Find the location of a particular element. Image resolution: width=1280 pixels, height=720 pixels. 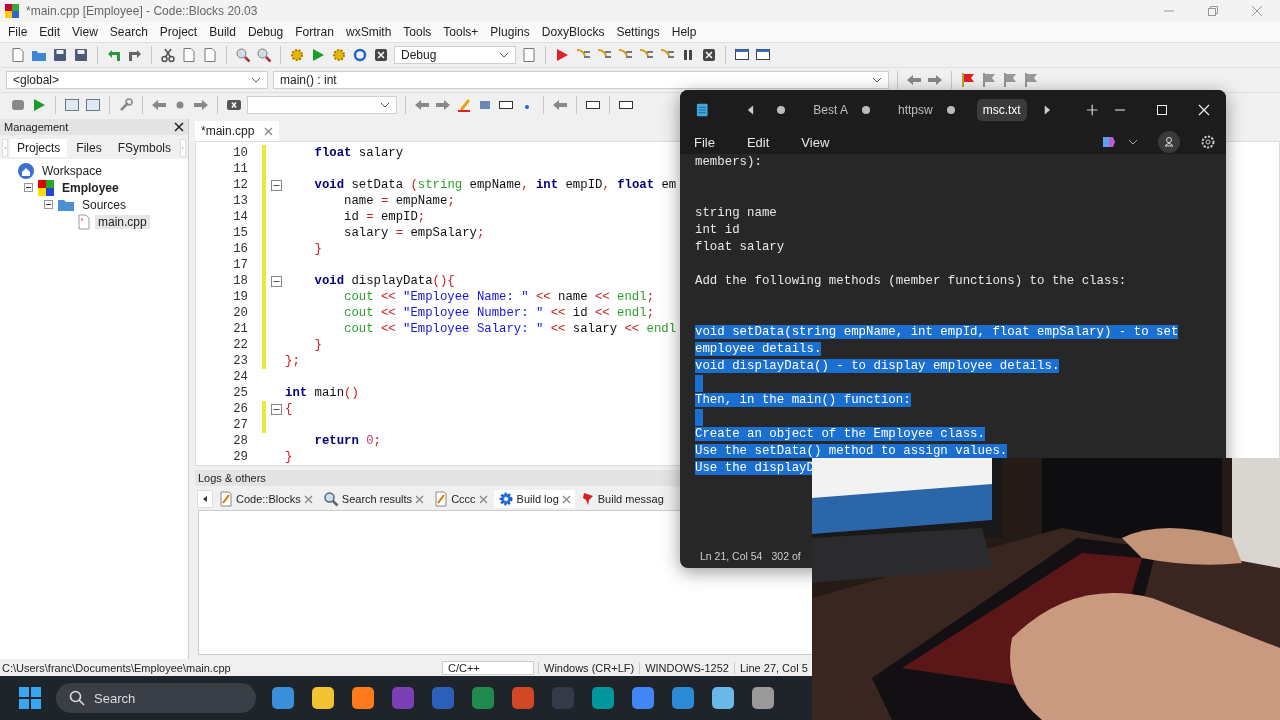

menu-item: Build is located at coordinates (222, 32).